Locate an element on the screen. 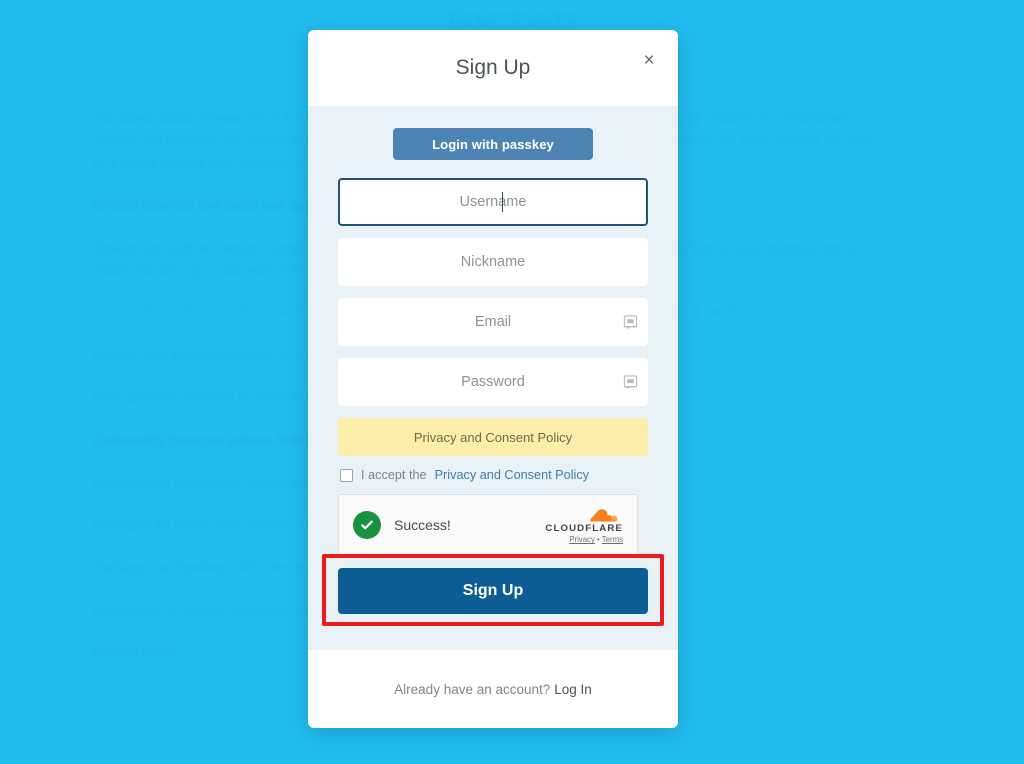 This screenshot has width=1024, height=764. login-with-passkey-button: Login with passkey is located at coordinates (493, 144).